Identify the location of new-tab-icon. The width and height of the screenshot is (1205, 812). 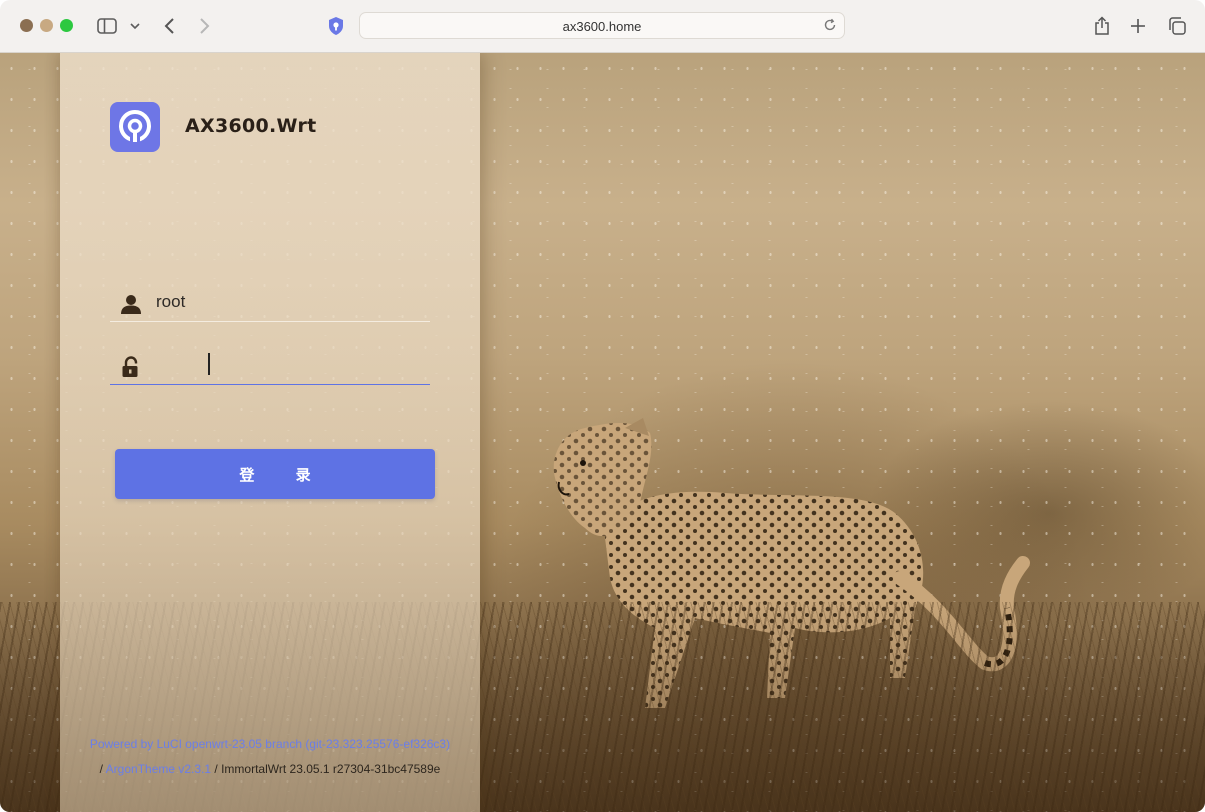
(1138, 26).